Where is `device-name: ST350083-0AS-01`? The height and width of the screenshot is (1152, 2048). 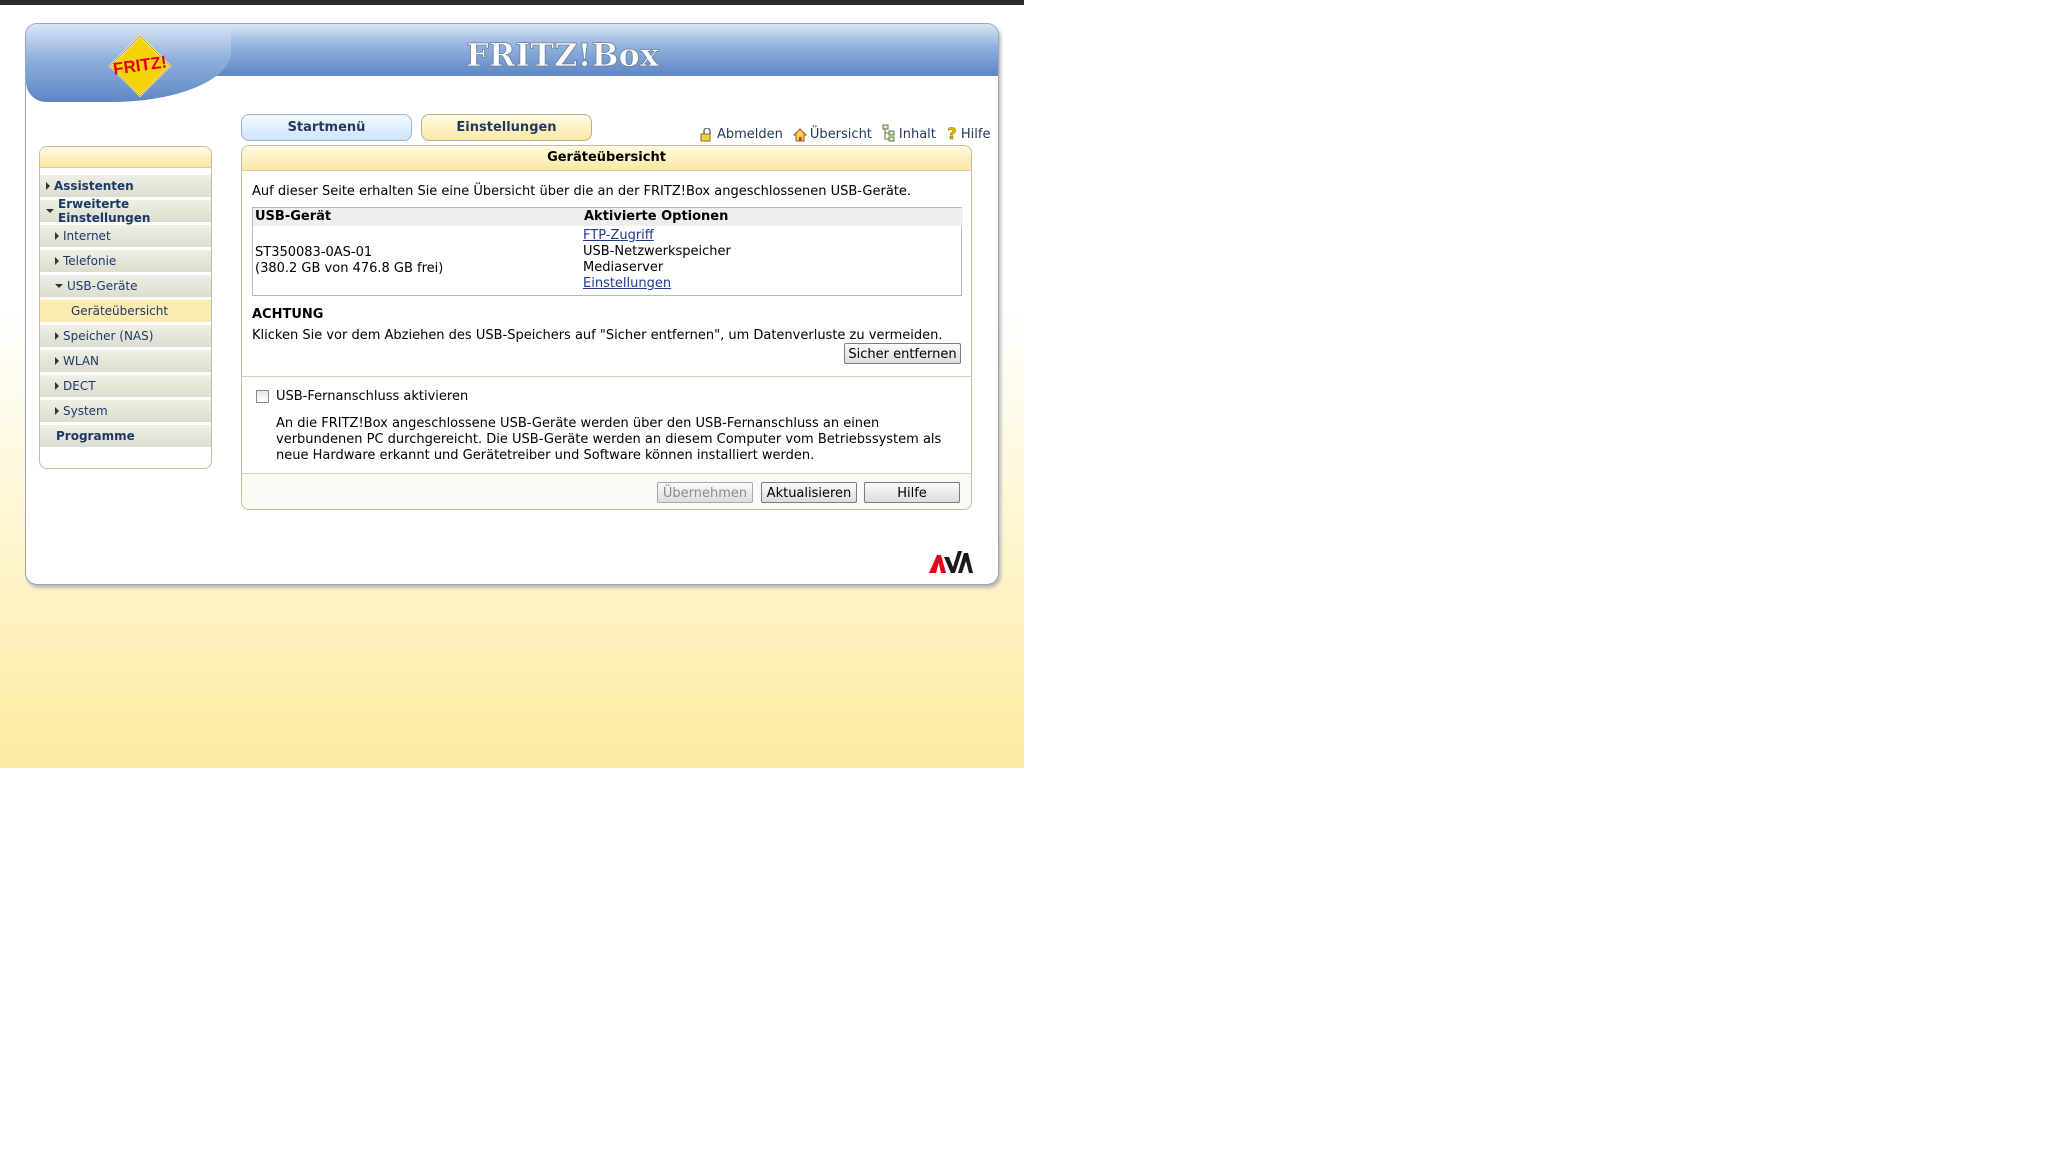
device-name: ST350083-0AS-01 is located at coordinates (314, 252).